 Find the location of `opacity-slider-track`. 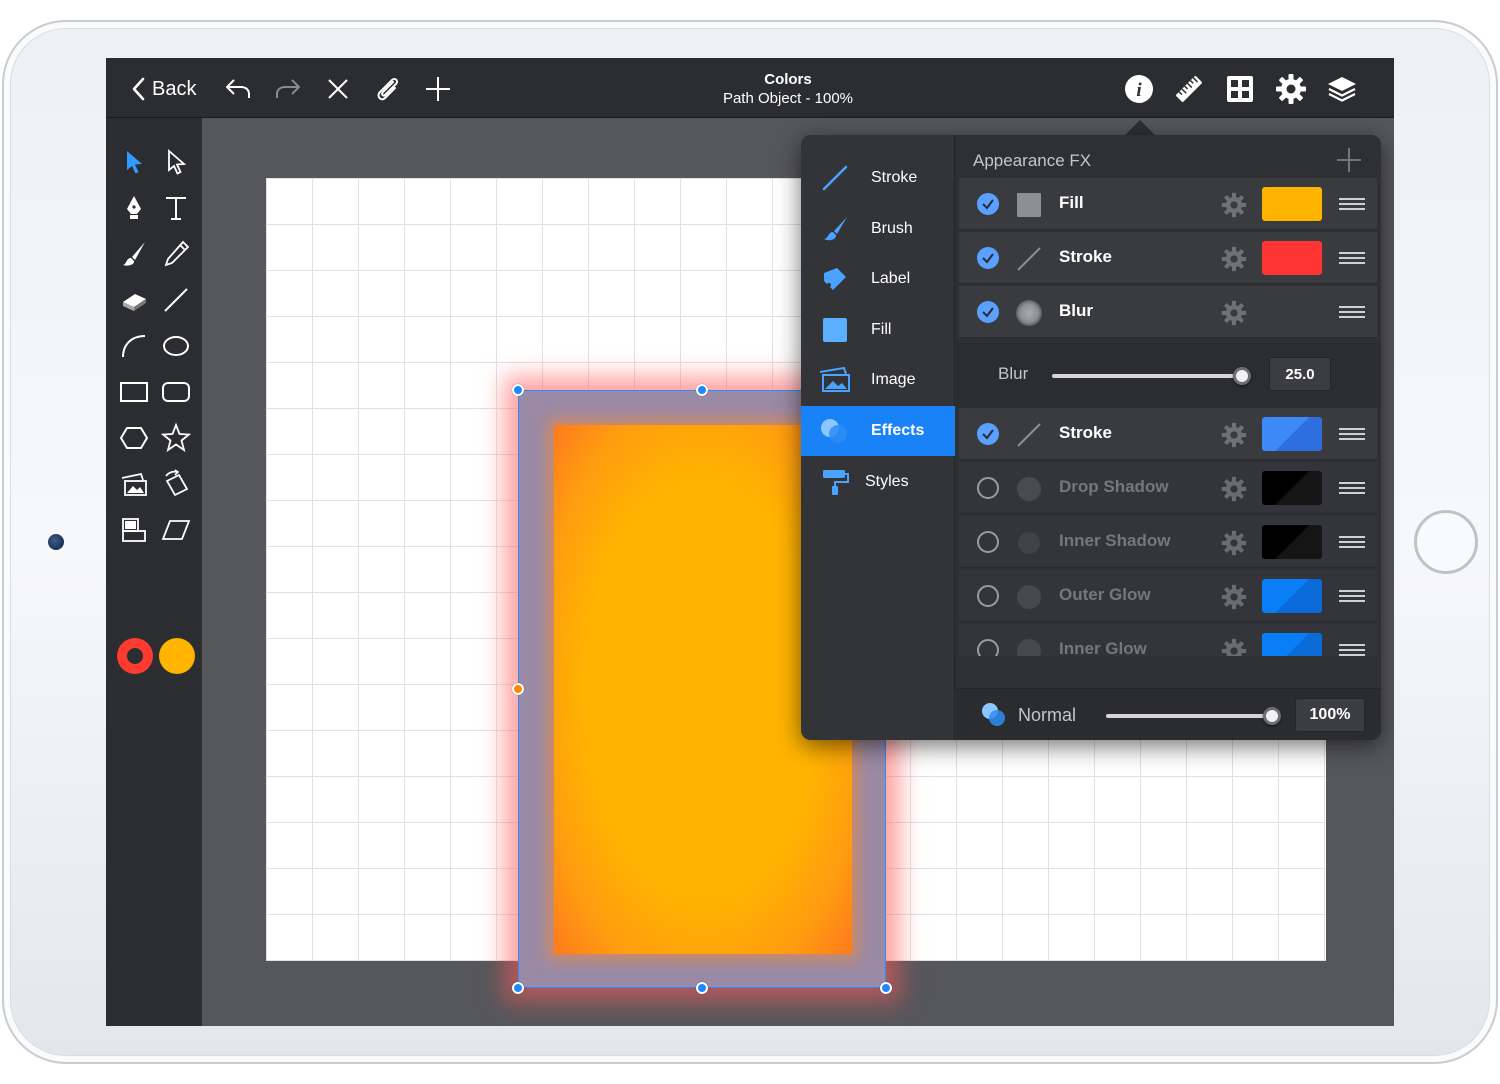

opacity-slider-track is located at coordinates (1189, 716).